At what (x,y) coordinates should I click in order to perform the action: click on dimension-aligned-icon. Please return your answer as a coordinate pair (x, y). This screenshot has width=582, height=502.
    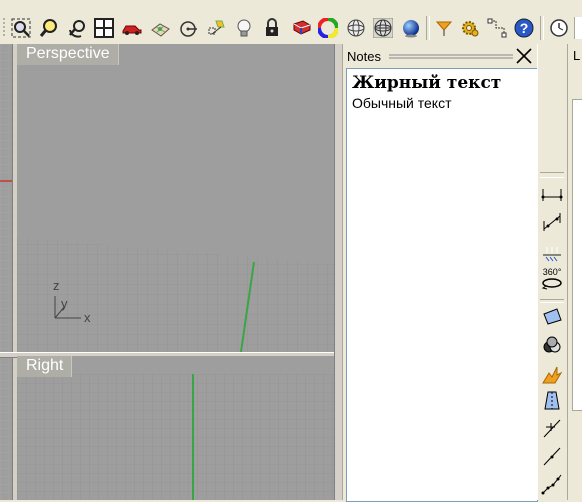
    Looking at the image, I should click on (552, 222).